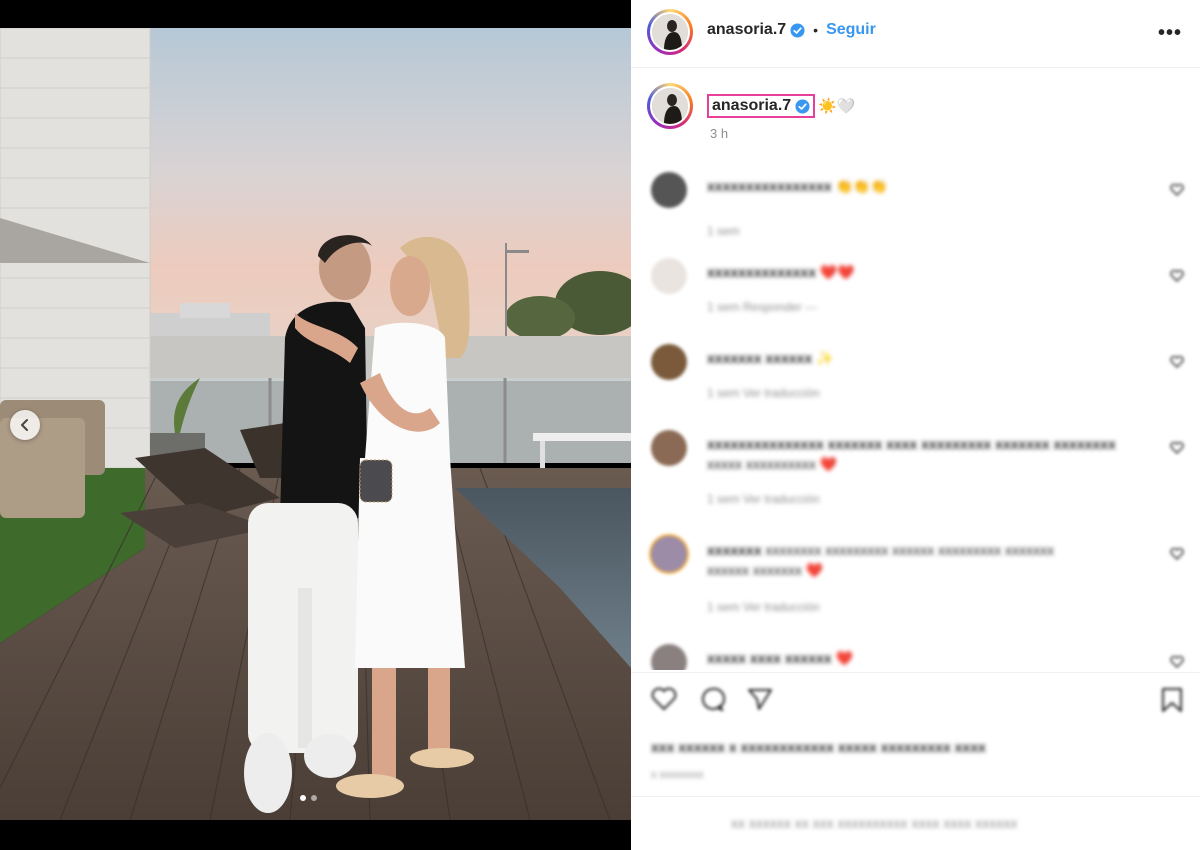  What do you see at coordinates (719, 133) in the screenshot?
I see `post-timestamp: 3 h` at bounding box center [719, 133].